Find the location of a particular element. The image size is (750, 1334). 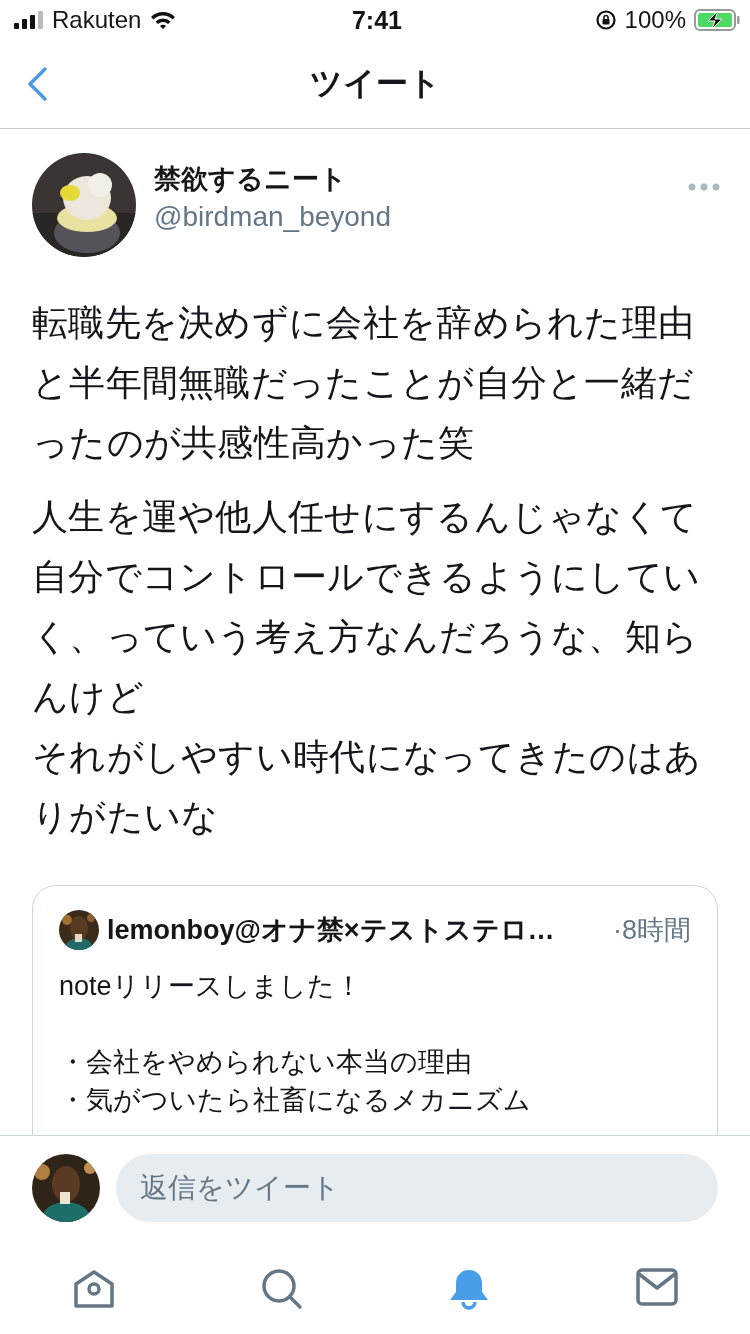

quoted-text: noteリリースしました！ is located at coordinates (211, 986).